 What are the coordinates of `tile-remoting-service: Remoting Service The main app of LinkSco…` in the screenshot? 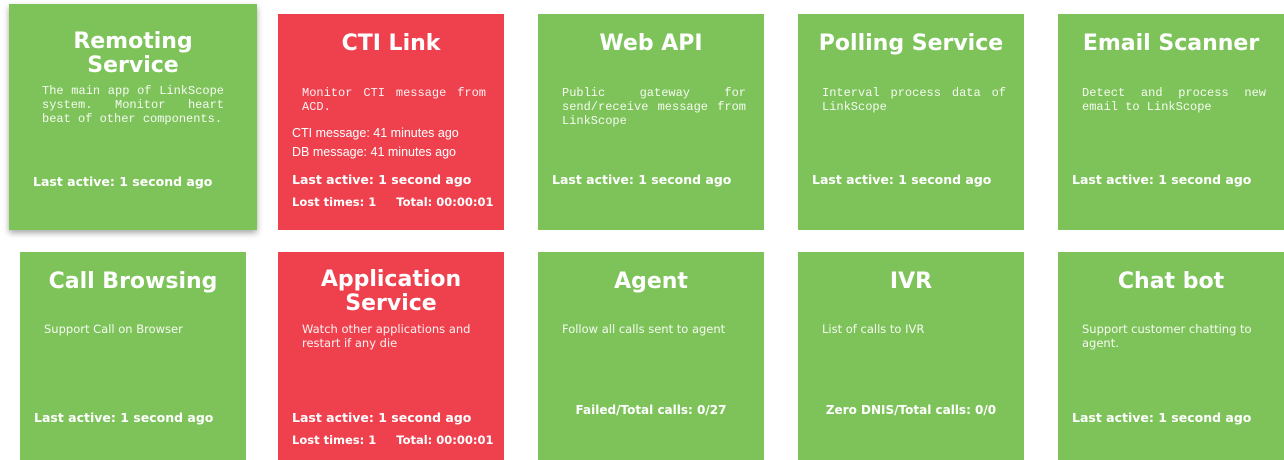 It's located at (133, 117).